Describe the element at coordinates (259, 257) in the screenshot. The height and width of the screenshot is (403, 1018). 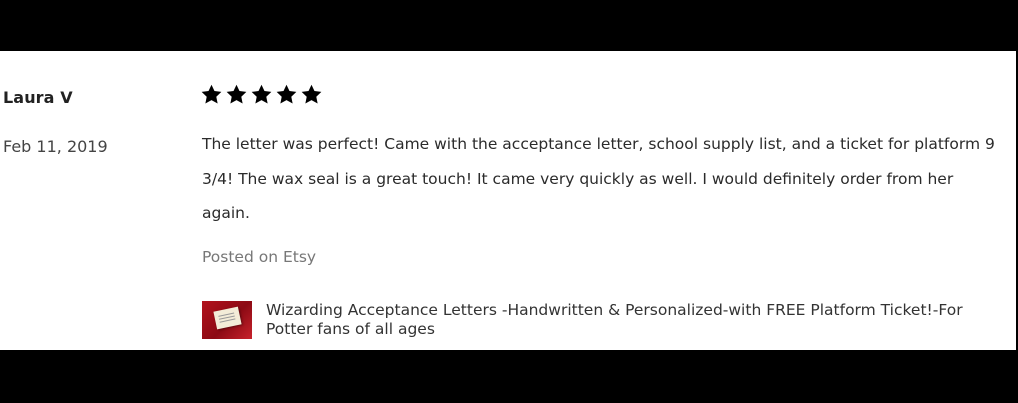
I see `posted-on-label: Posted on Etsy` at that location.